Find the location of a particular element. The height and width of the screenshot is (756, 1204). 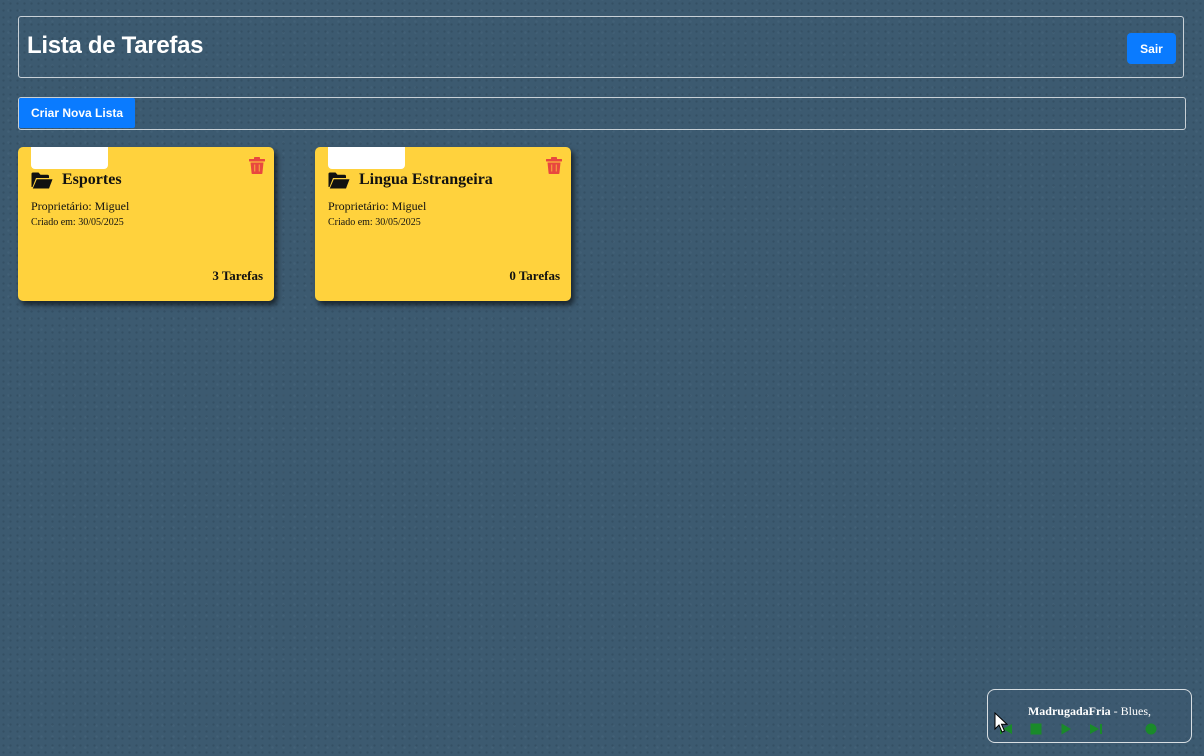

record-icon is located at coordinates (1151, 729).